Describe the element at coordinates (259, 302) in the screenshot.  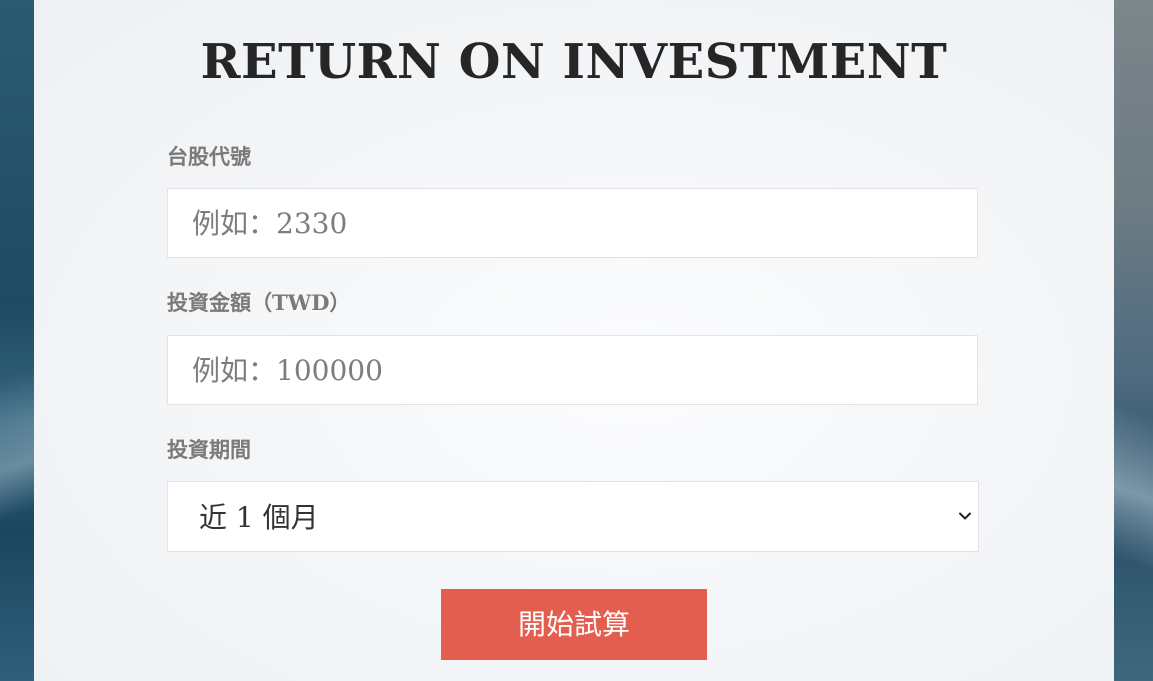
I see `investment-amount-label: 投資金額（TWD）` at that location.